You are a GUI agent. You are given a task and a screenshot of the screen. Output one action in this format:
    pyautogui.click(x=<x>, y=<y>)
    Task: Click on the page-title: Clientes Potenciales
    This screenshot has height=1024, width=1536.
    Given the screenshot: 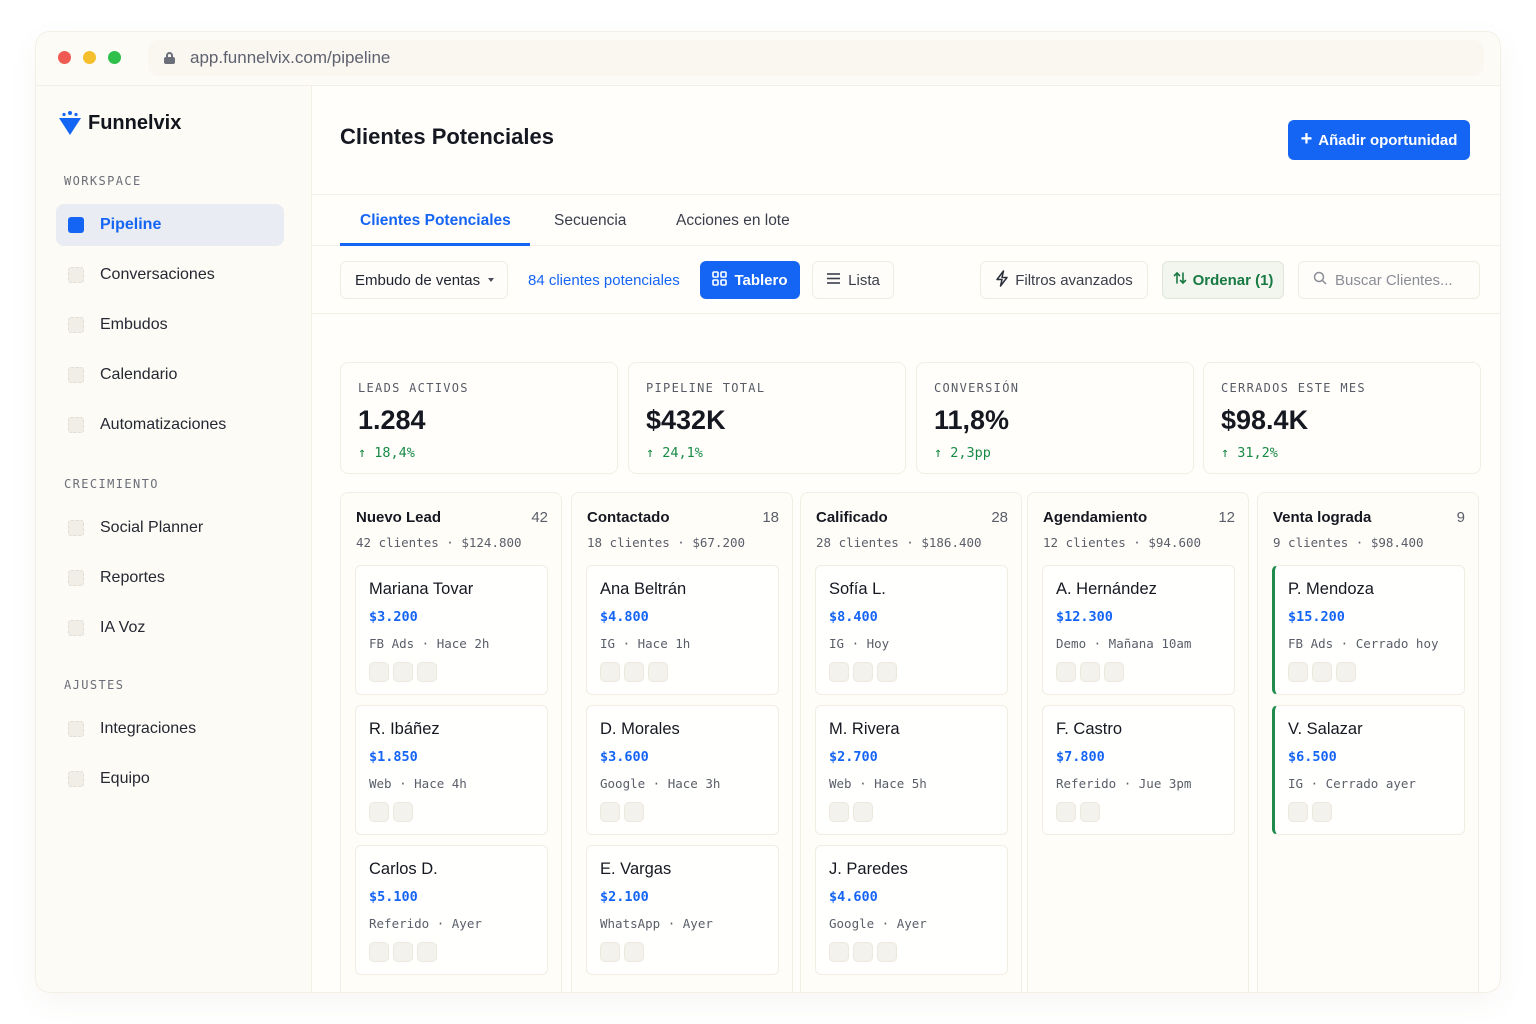 What is the action you would take?
    pyautogui.click(x=447, y=136)
    